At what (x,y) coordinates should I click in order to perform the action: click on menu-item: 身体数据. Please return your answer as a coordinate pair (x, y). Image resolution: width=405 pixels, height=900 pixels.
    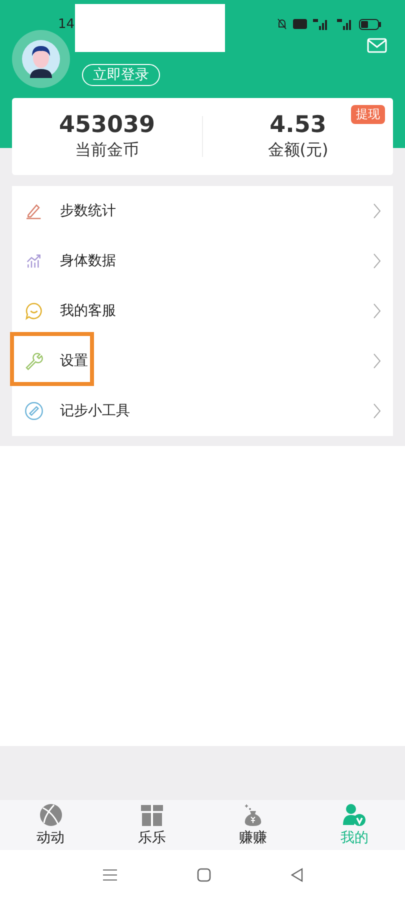
    Looking at the image, I should click on (202, 261).